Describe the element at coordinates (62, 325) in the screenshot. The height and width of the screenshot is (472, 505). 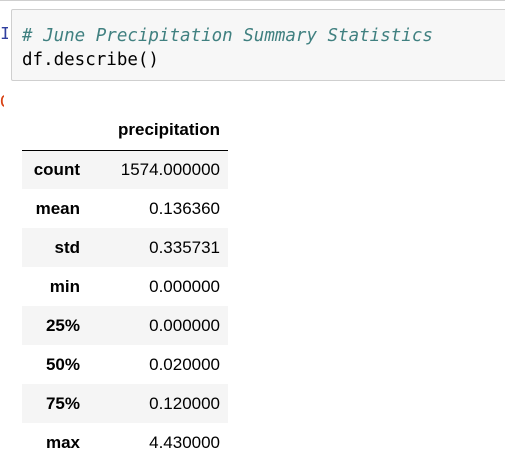
I see `row-label: 25%` at that location.